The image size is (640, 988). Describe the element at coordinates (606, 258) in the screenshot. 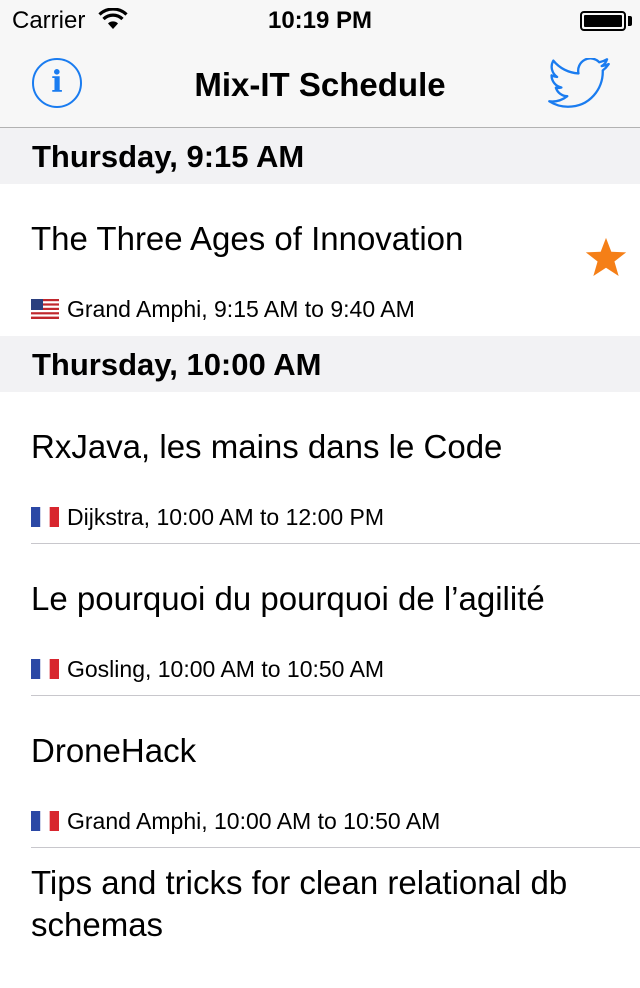

I see `favorite-star-icon` at that location.